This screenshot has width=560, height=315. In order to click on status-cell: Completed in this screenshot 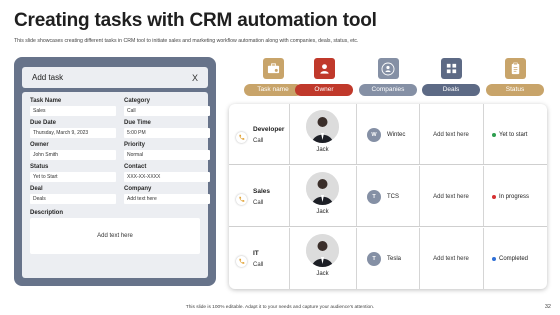, I will do `click(510, 259)`.